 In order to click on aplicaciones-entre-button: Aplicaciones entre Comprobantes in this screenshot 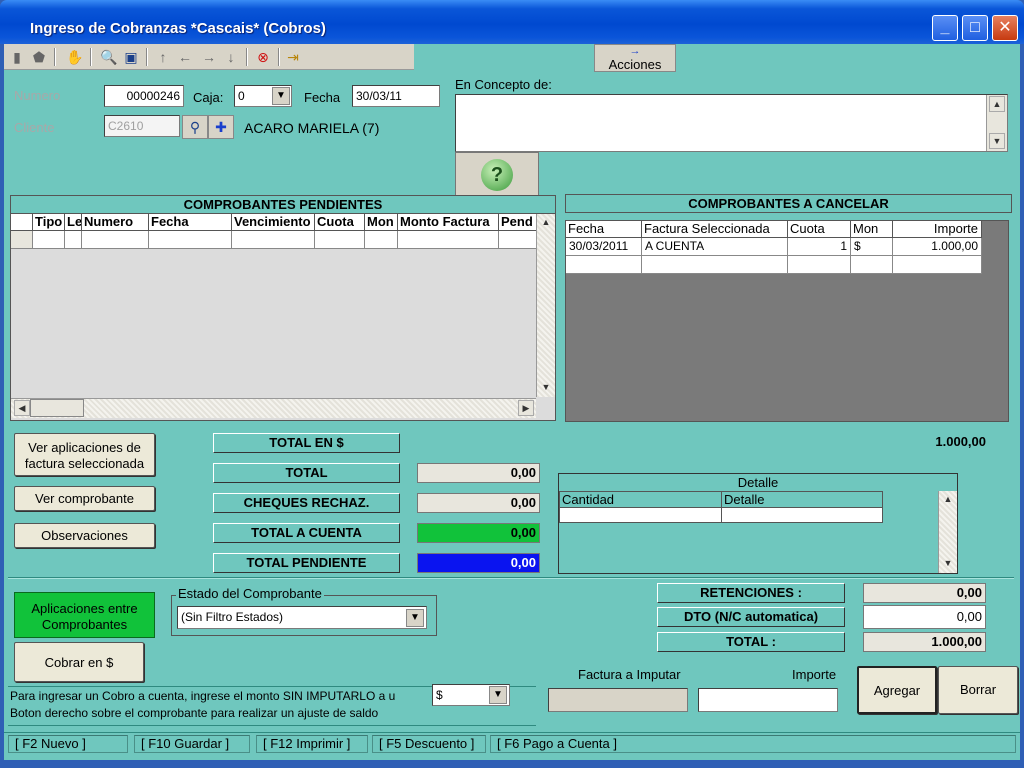, I will do `click(84, 615)`.